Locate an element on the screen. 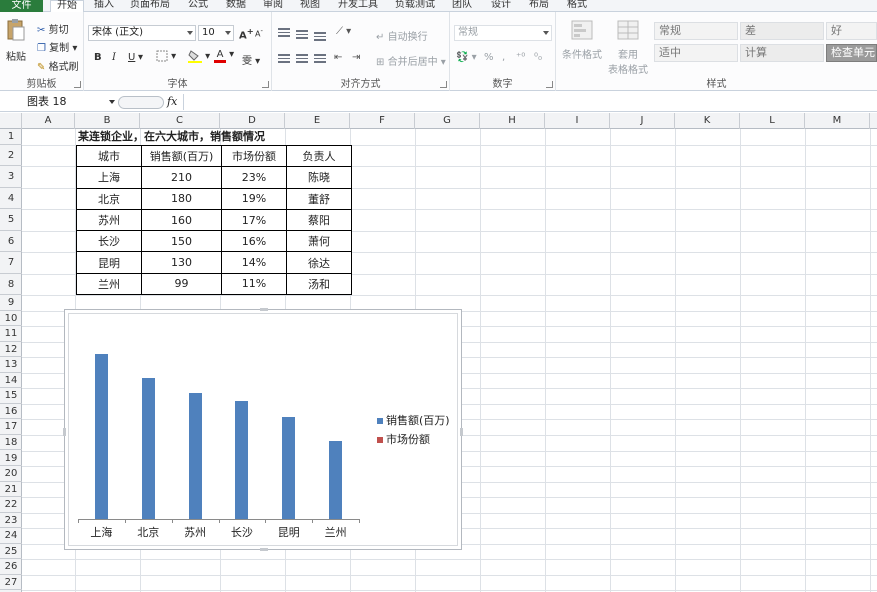  row-header-11: 11 is located at coordinates (11, 334).